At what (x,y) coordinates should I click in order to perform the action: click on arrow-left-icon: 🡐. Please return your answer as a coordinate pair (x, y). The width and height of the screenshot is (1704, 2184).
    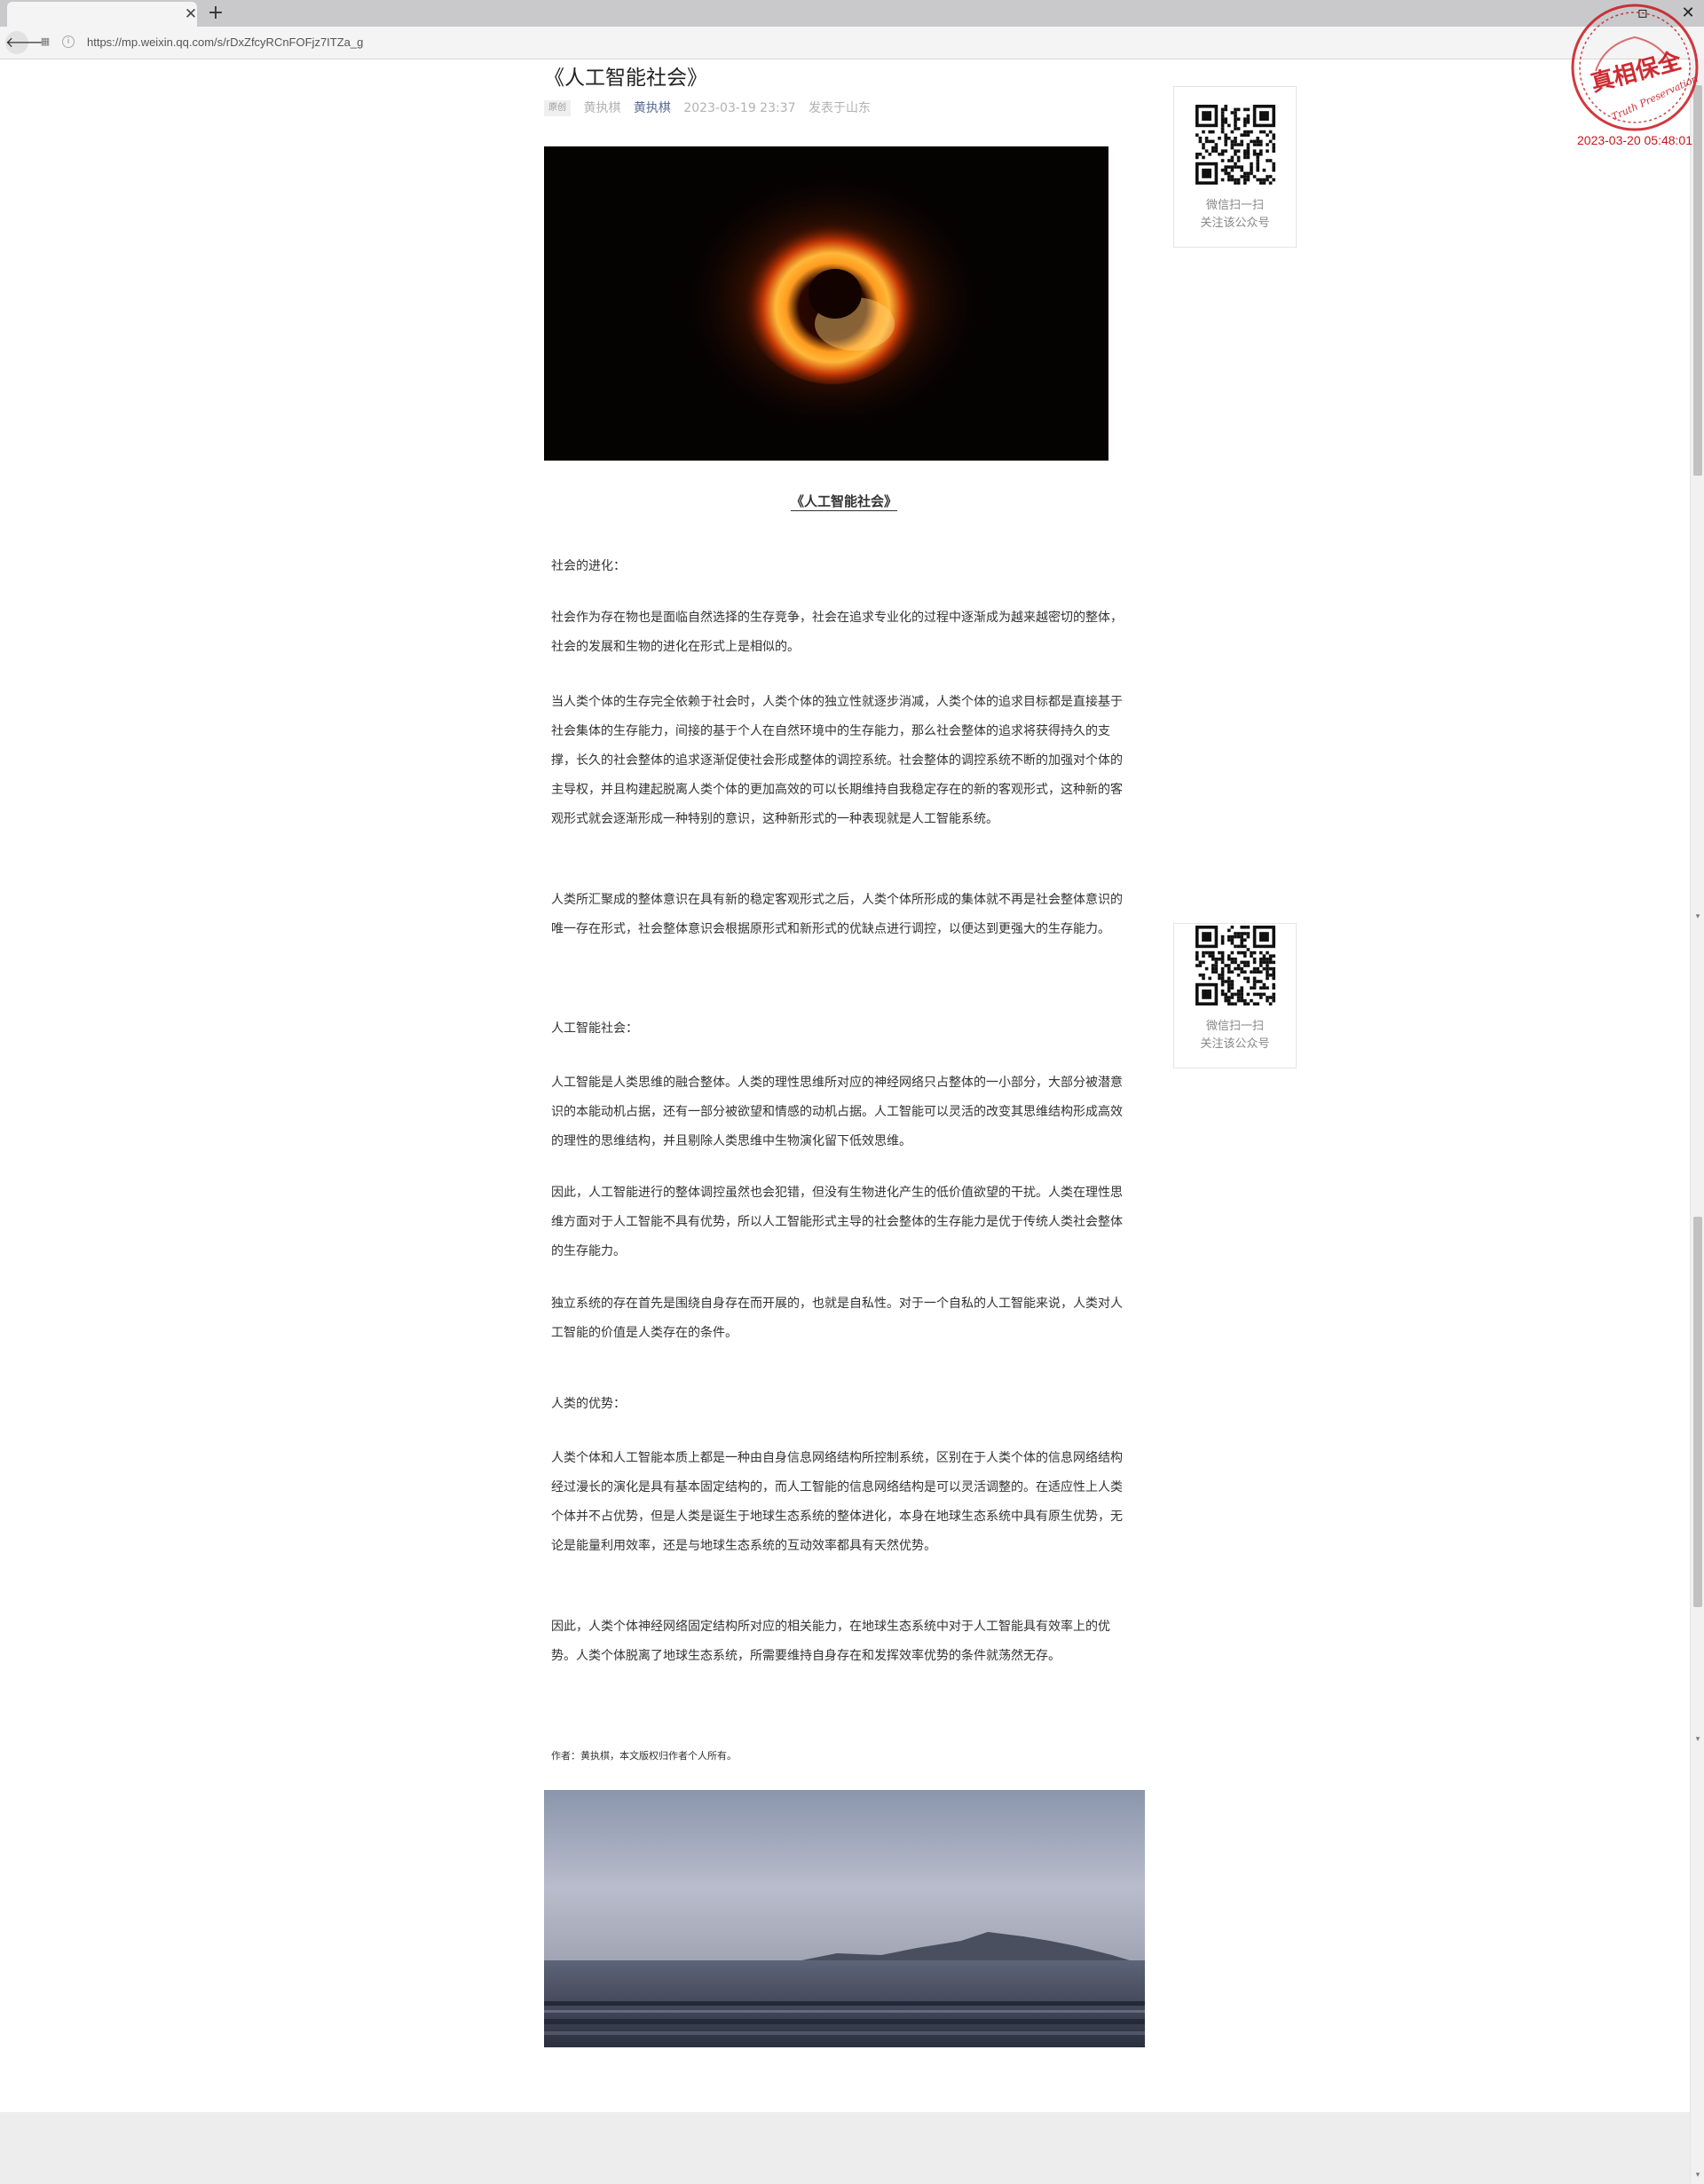
    Looking at the image, I should click on (24, 42).